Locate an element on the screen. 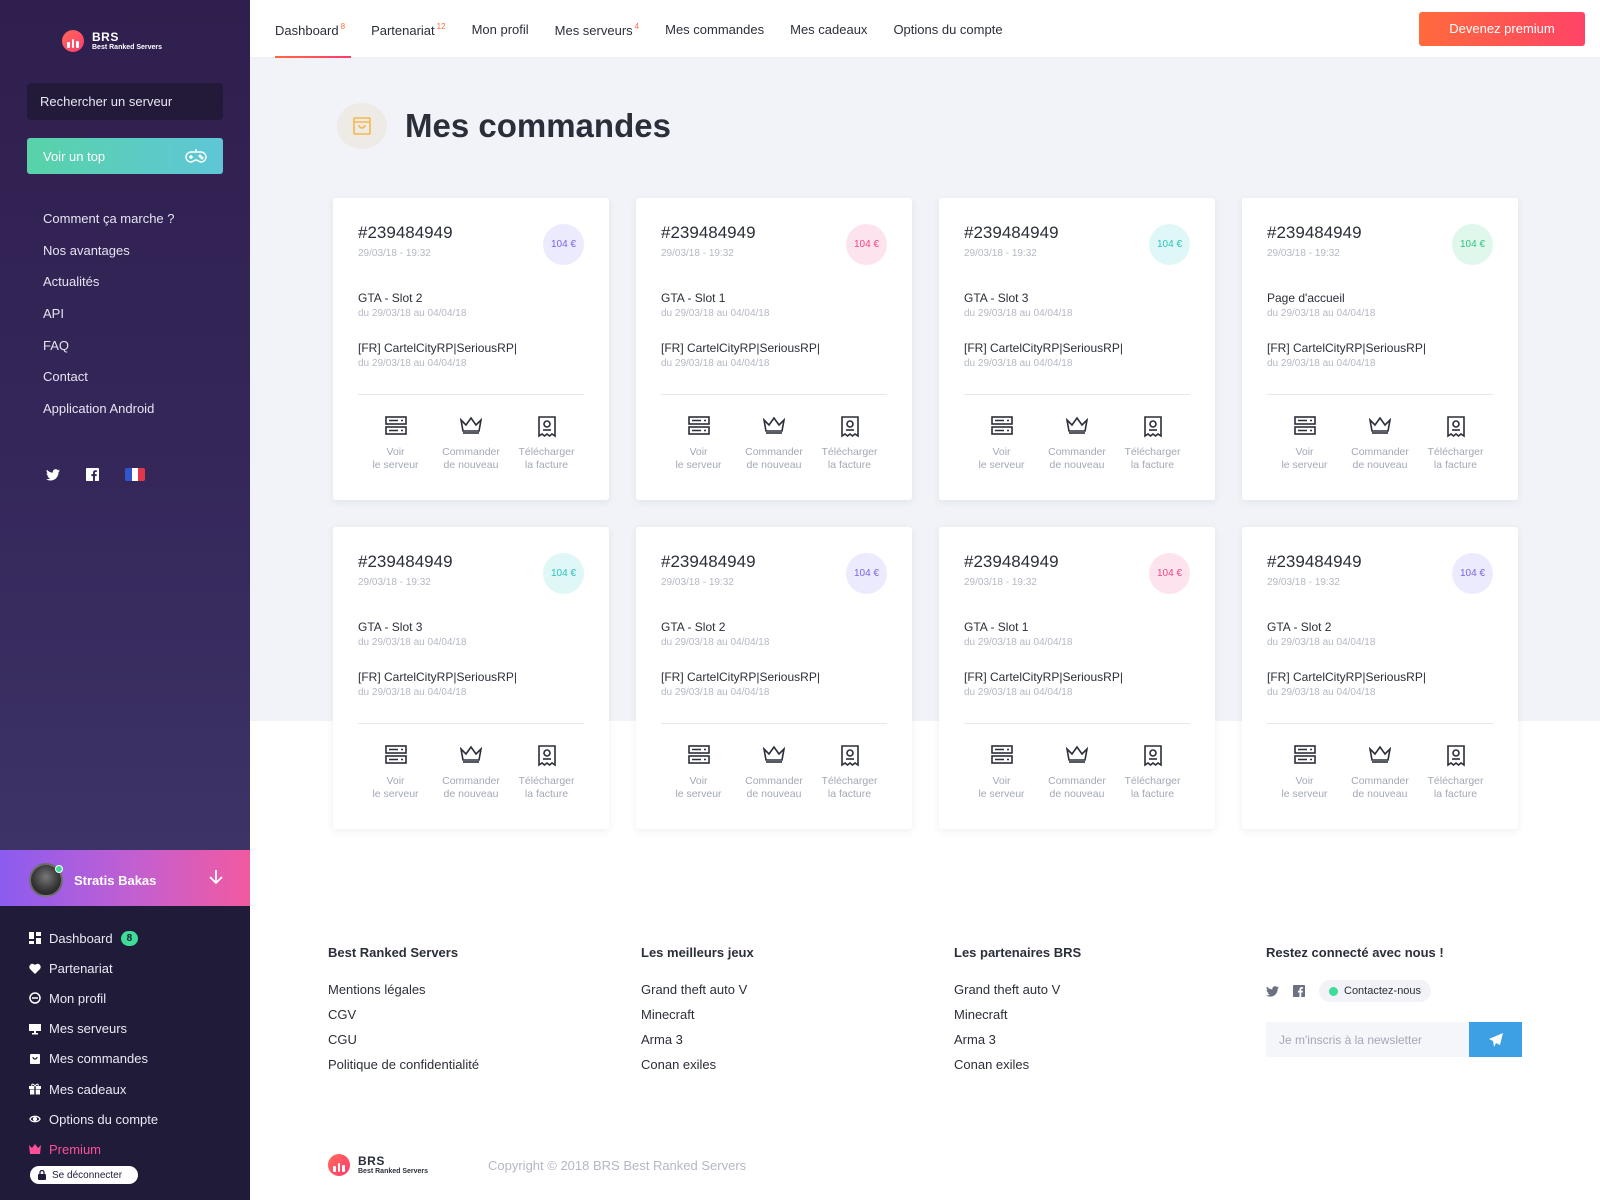 This screenshot has height=1200, width=1600. footer-link-game: Conan exiles is located at coordinates (697, 1069).